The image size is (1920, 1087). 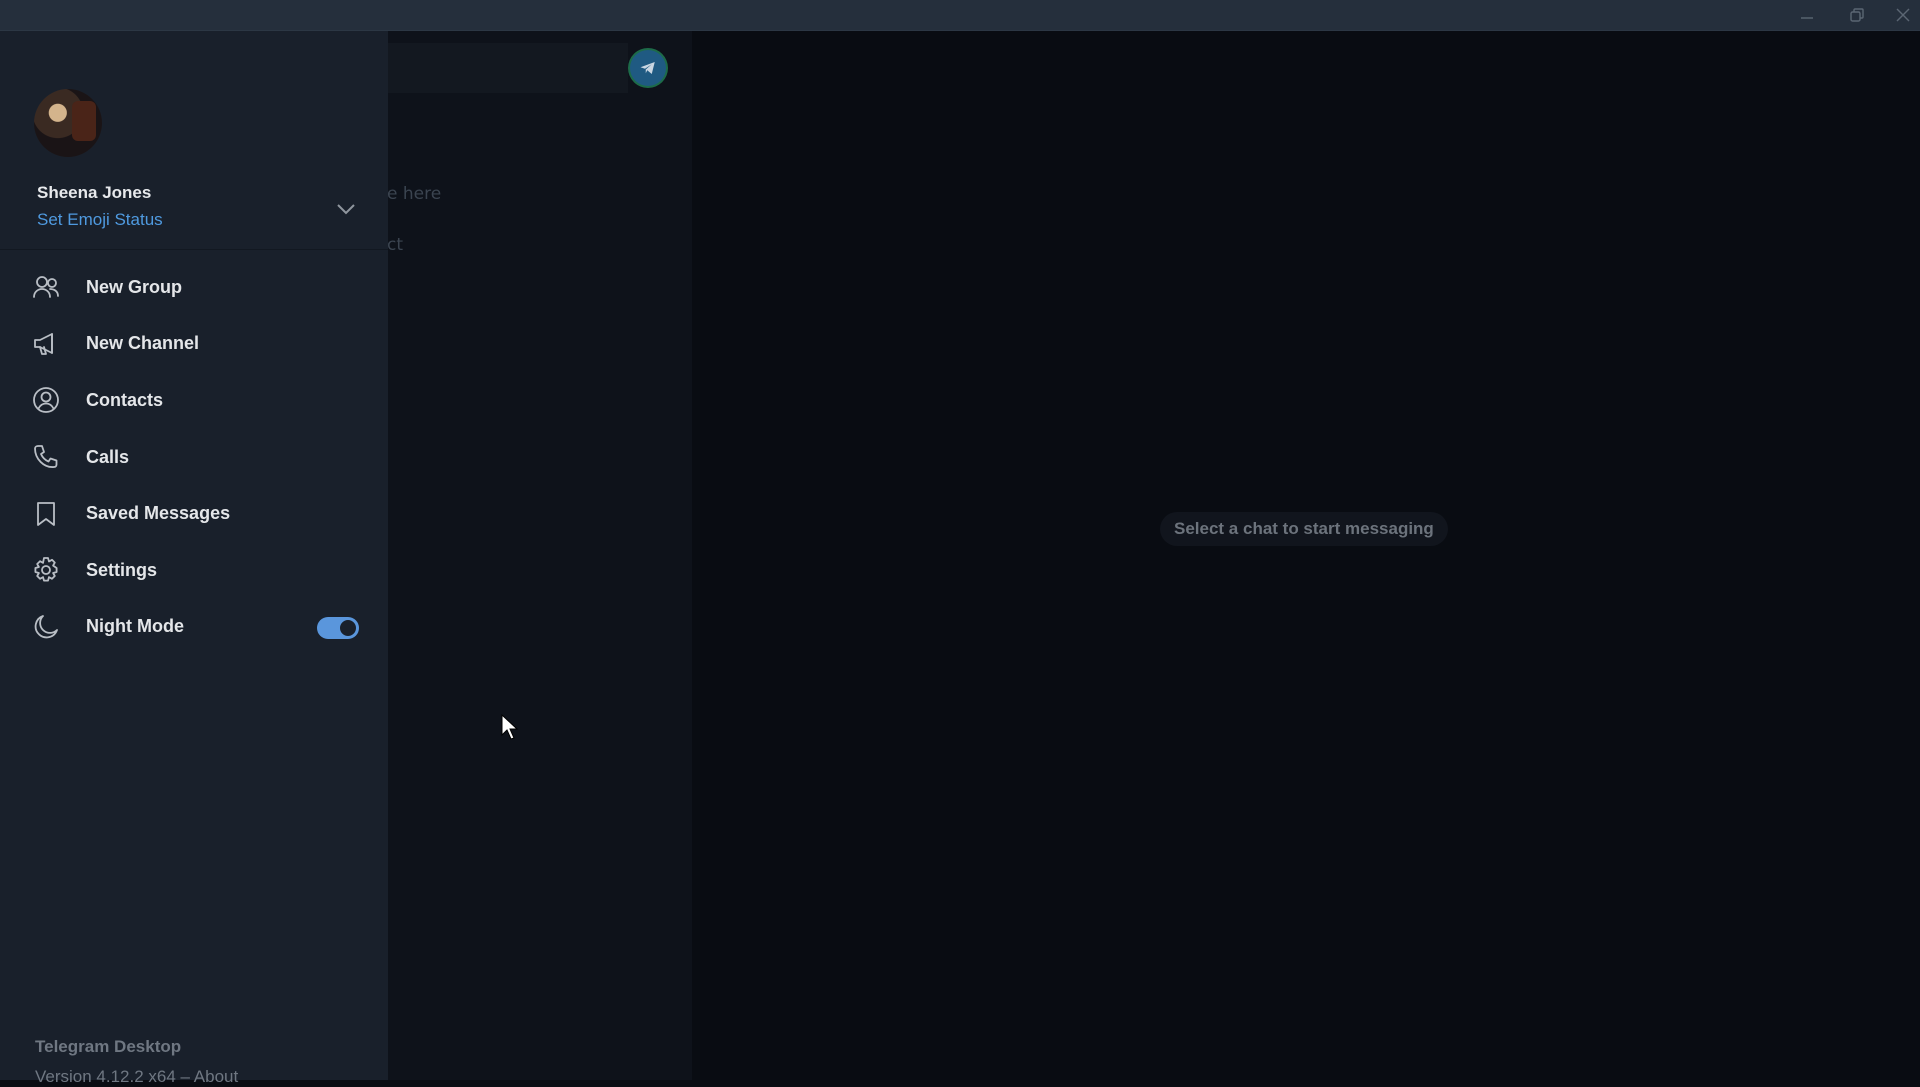 What do you see at coordinates (122, 569) in the screenshot?
I see `menu-item-label: Settings` at bounding box center [122, 569].